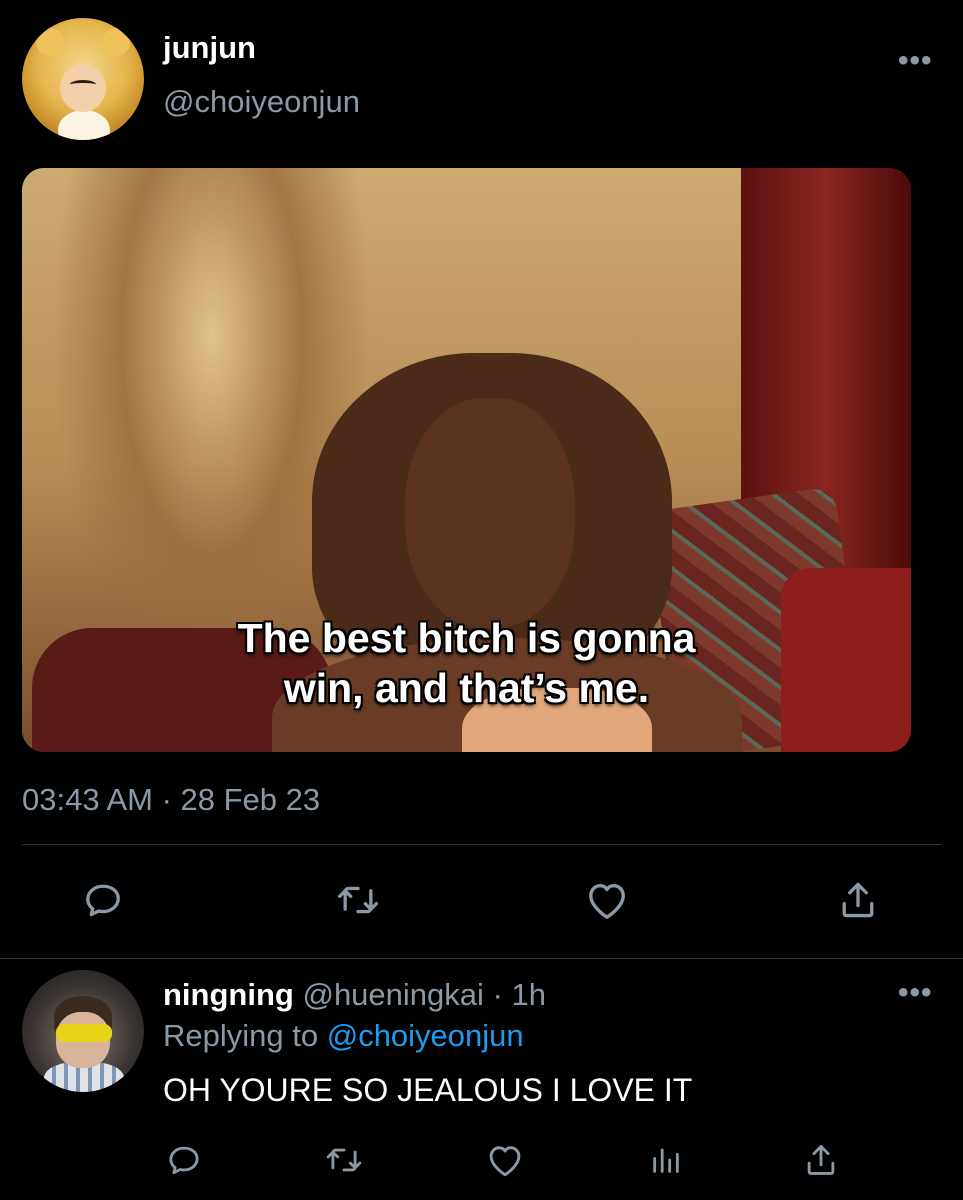 The width and height of the screenshot is (963, 1200). What do you see at coordinates (184, 1160) in the screenshot?
I see `reply-reply-icon` at bounding box center [184, 1160].